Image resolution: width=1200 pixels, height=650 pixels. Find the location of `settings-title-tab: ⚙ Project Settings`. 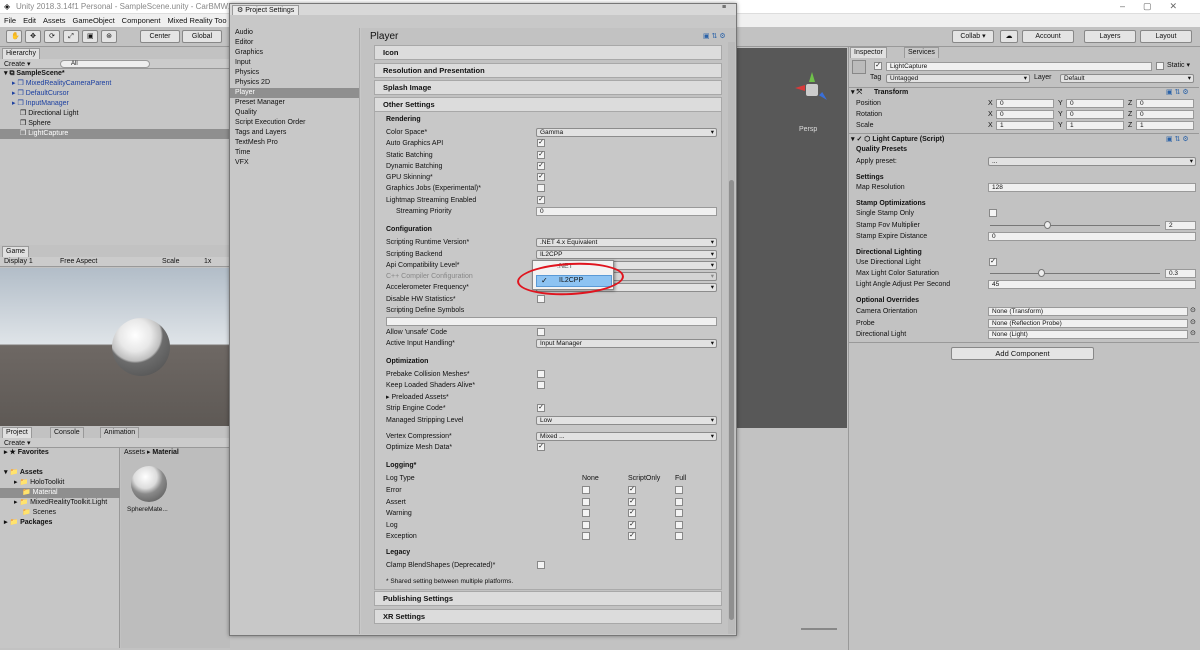

settings-title-tab: ⚙ Project Settings is located at coordinates (266, 10).